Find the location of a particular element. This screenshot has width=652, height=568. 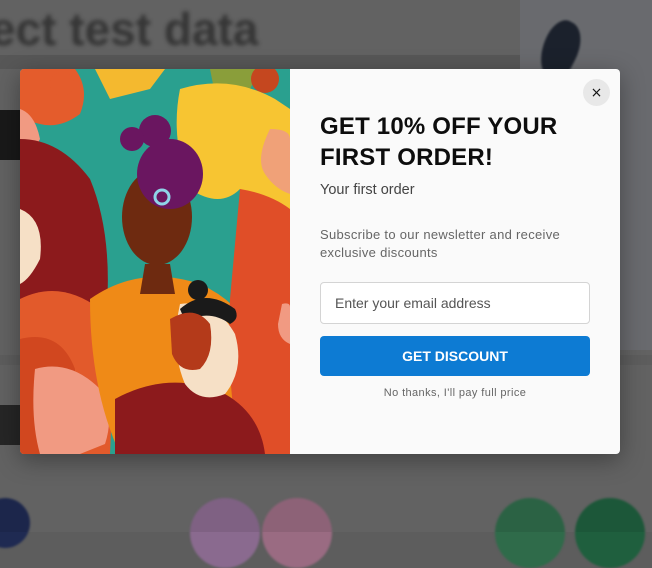

close-button: × is located at coordinates (596, 92).